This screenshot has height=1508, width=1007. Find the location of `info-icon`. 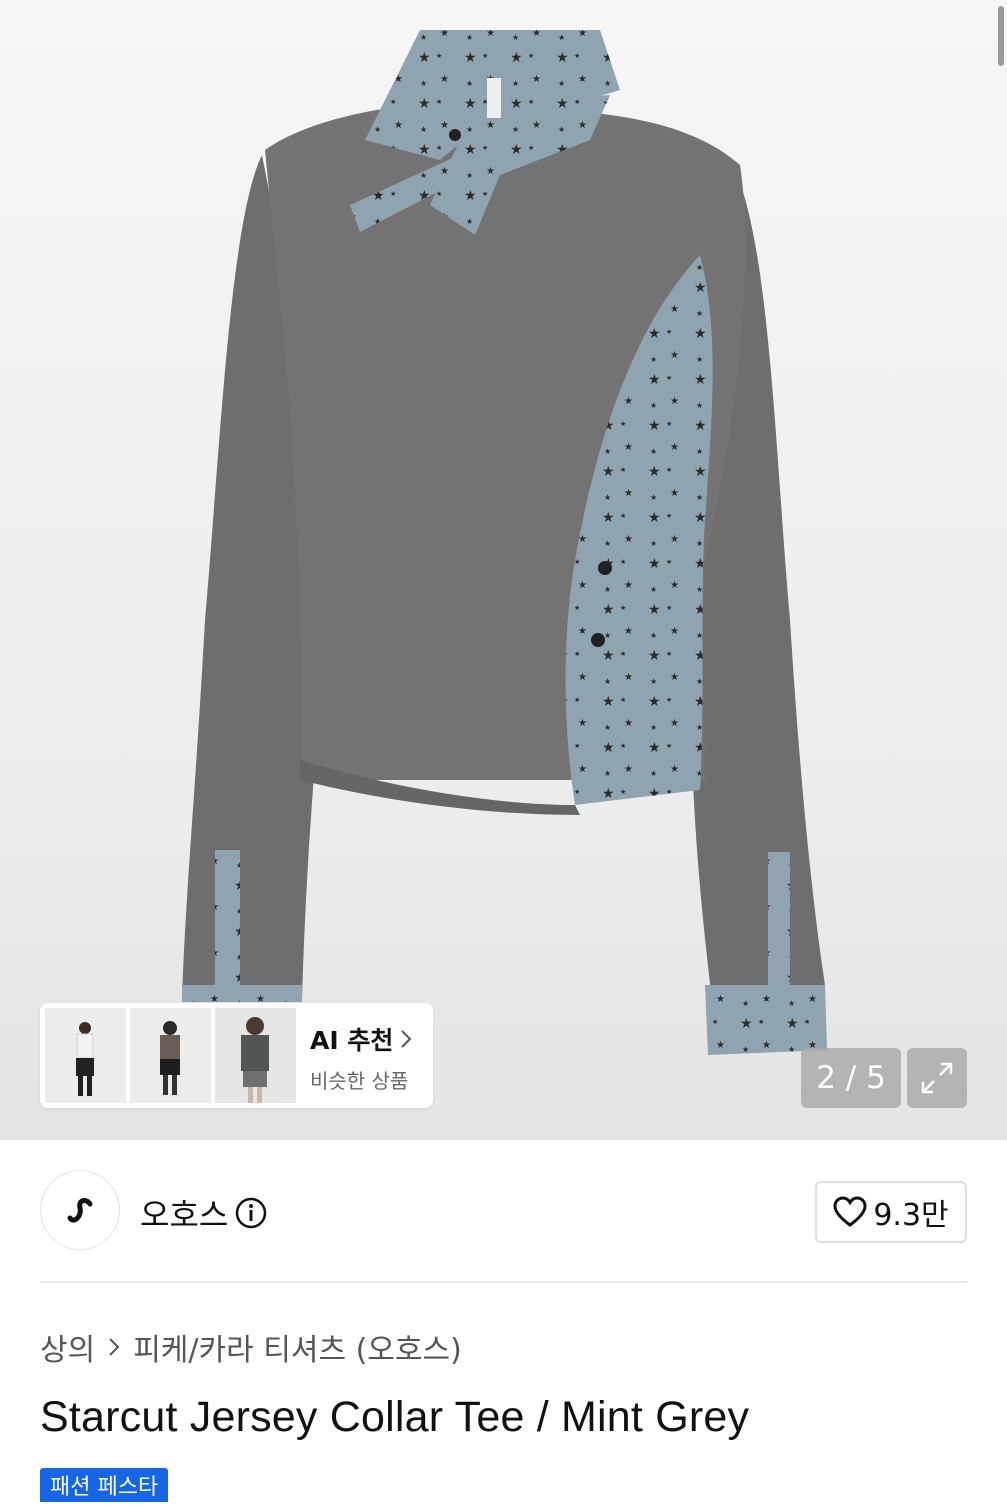

info-icon is located at coordinates (251, 1213).